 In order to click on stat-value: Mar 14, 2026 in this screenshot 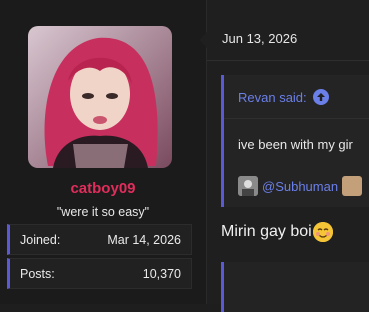, I will do `click(144, 239)`.